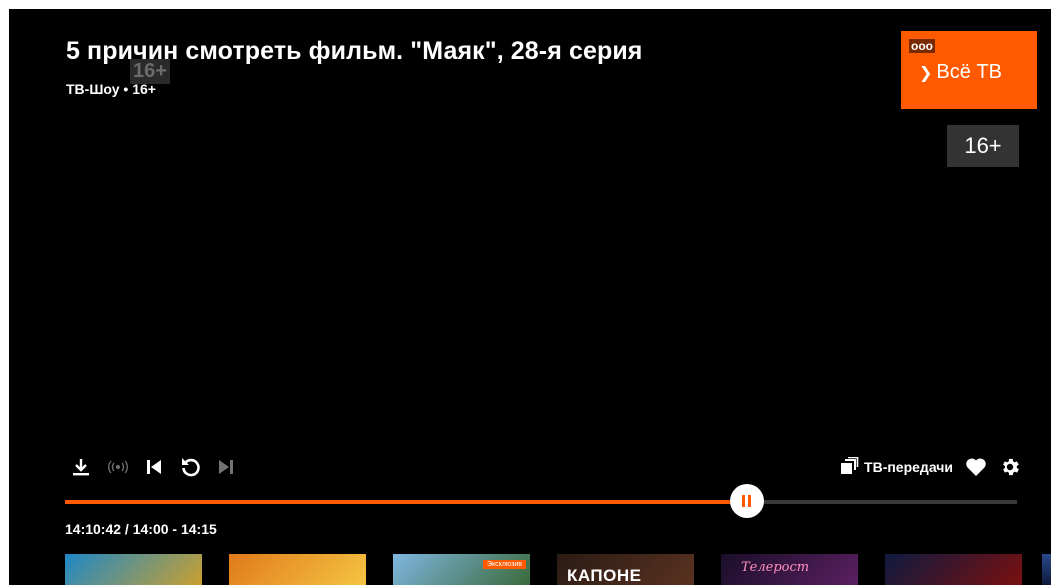 This screenshot has height=585, width=1051. Describe the element at coordinates (604, 575) in the screenshot. I see `thumbnail-title-text: КАПОНЕ` at that location.